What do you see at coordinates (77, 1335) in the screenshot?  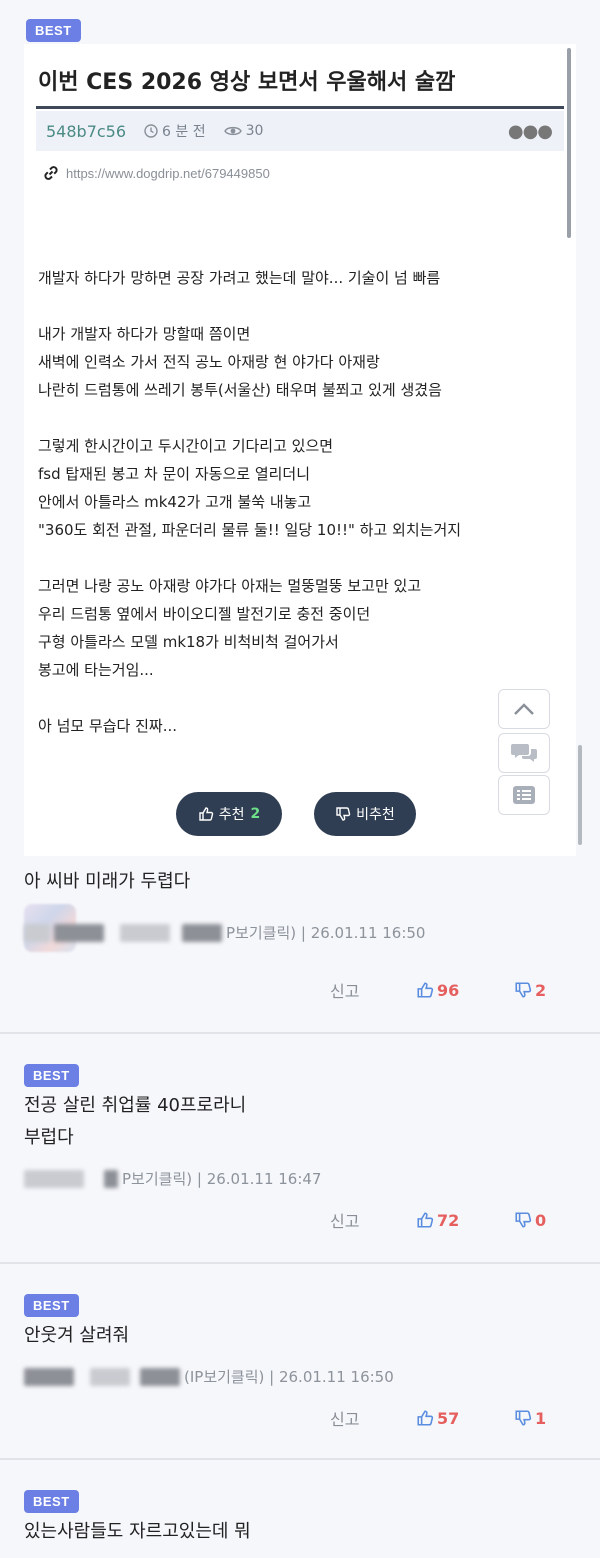 I see `comment-text: 안웃겨 살려줘` at bounding box center [77, 1335].